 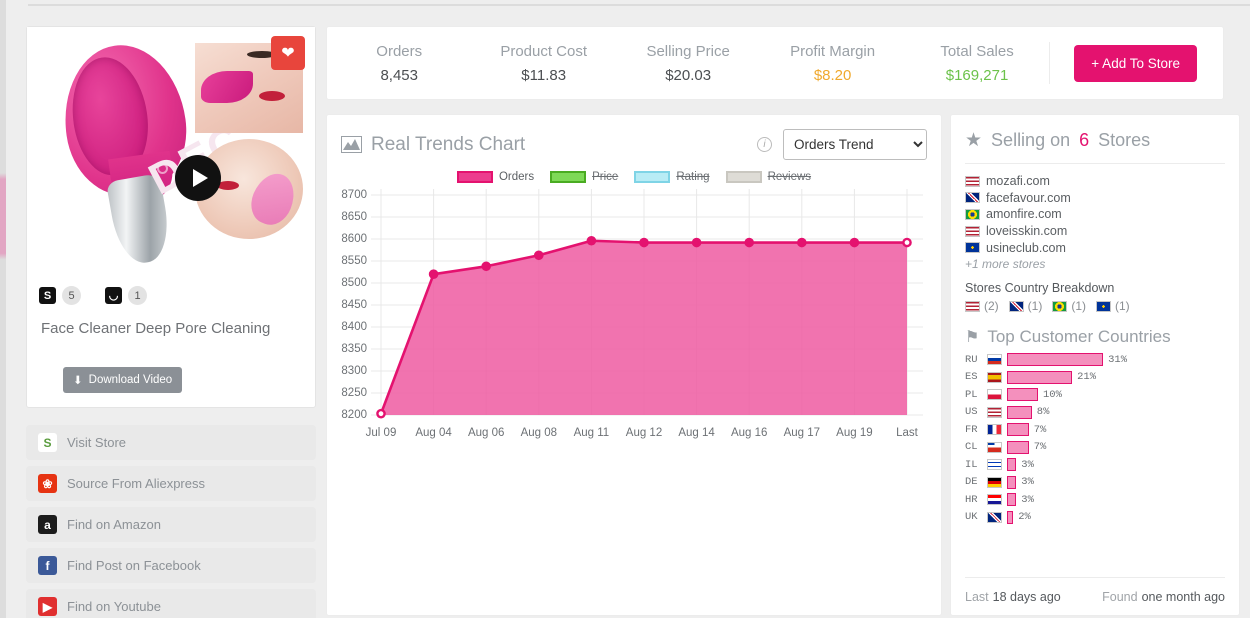 I want to click on download-video-button: ⬇ Download Video, so click(x=123, y=380).